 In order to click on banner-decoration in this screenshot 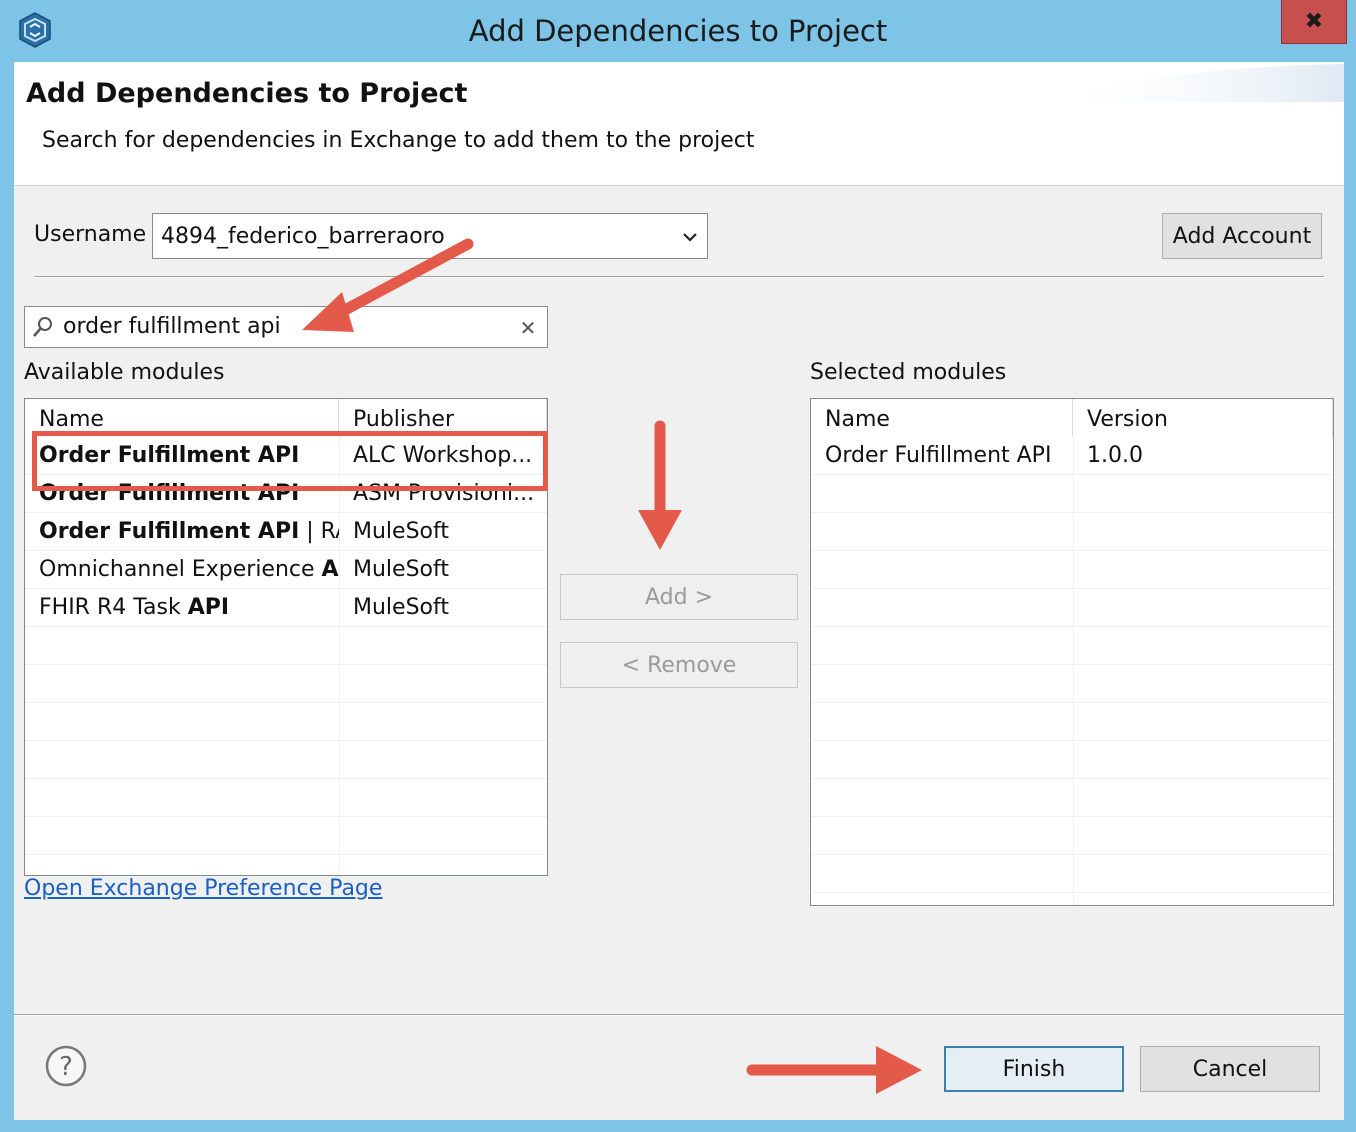, I will do `click(1194, 83)`.